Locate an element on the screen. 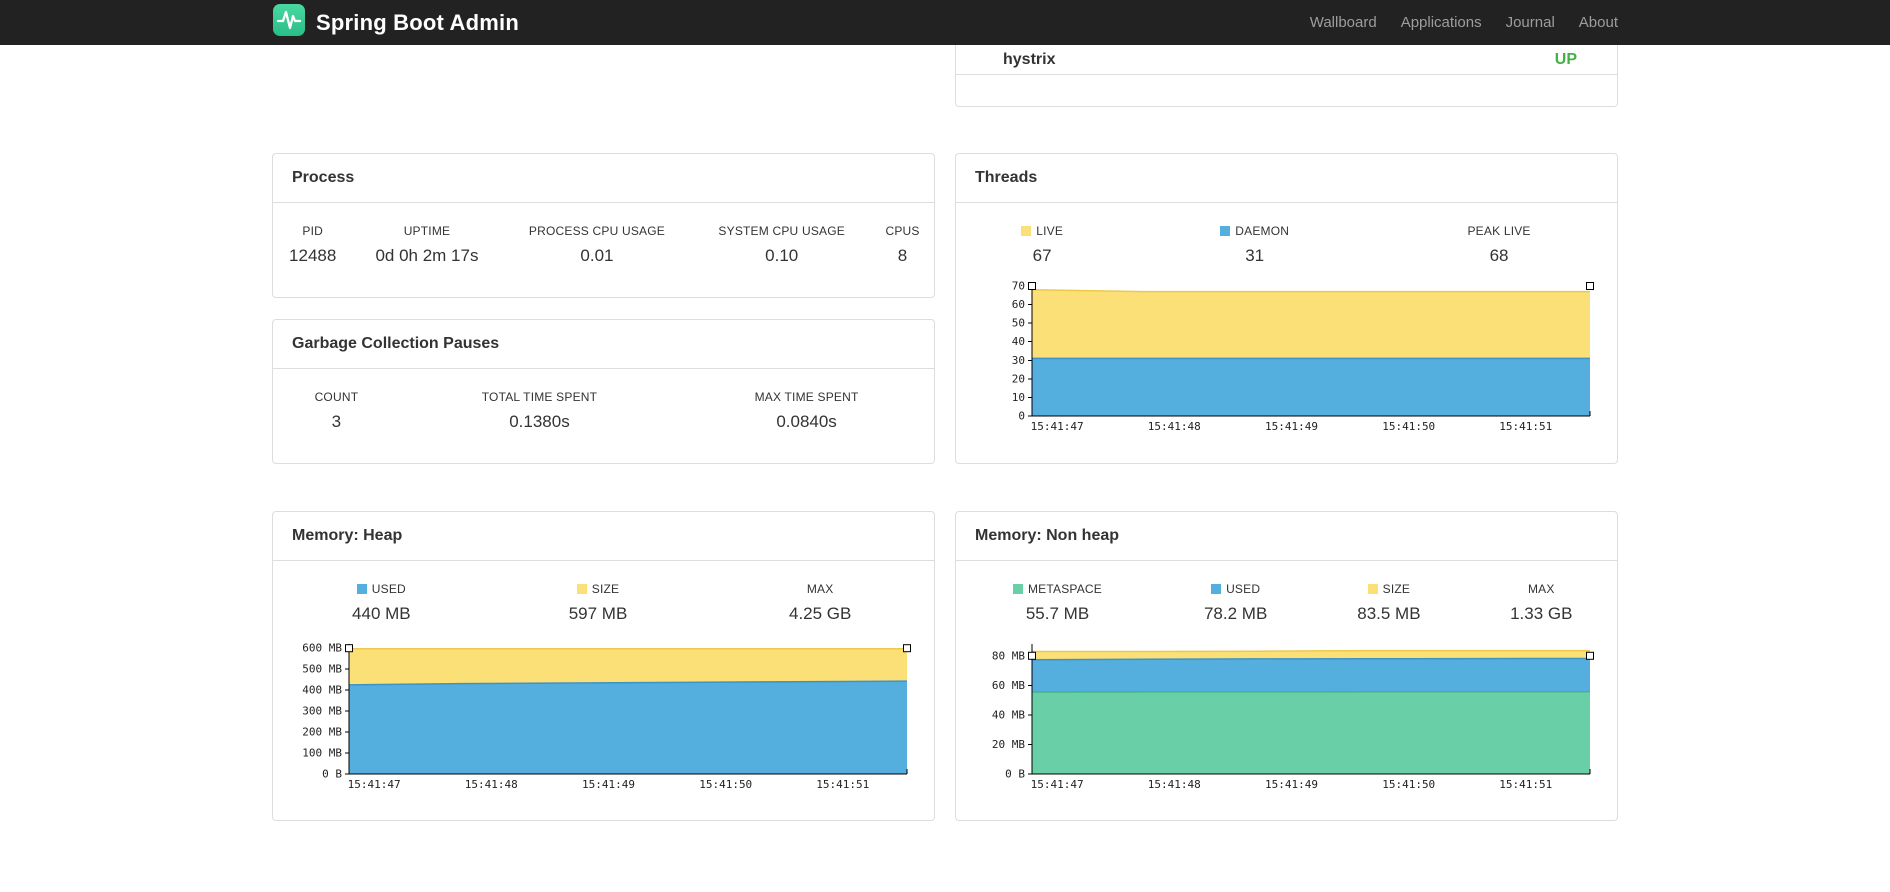 This screenshot has height=892, width=1890. svg-text: 400 MB is located at coordinates (322, 690).